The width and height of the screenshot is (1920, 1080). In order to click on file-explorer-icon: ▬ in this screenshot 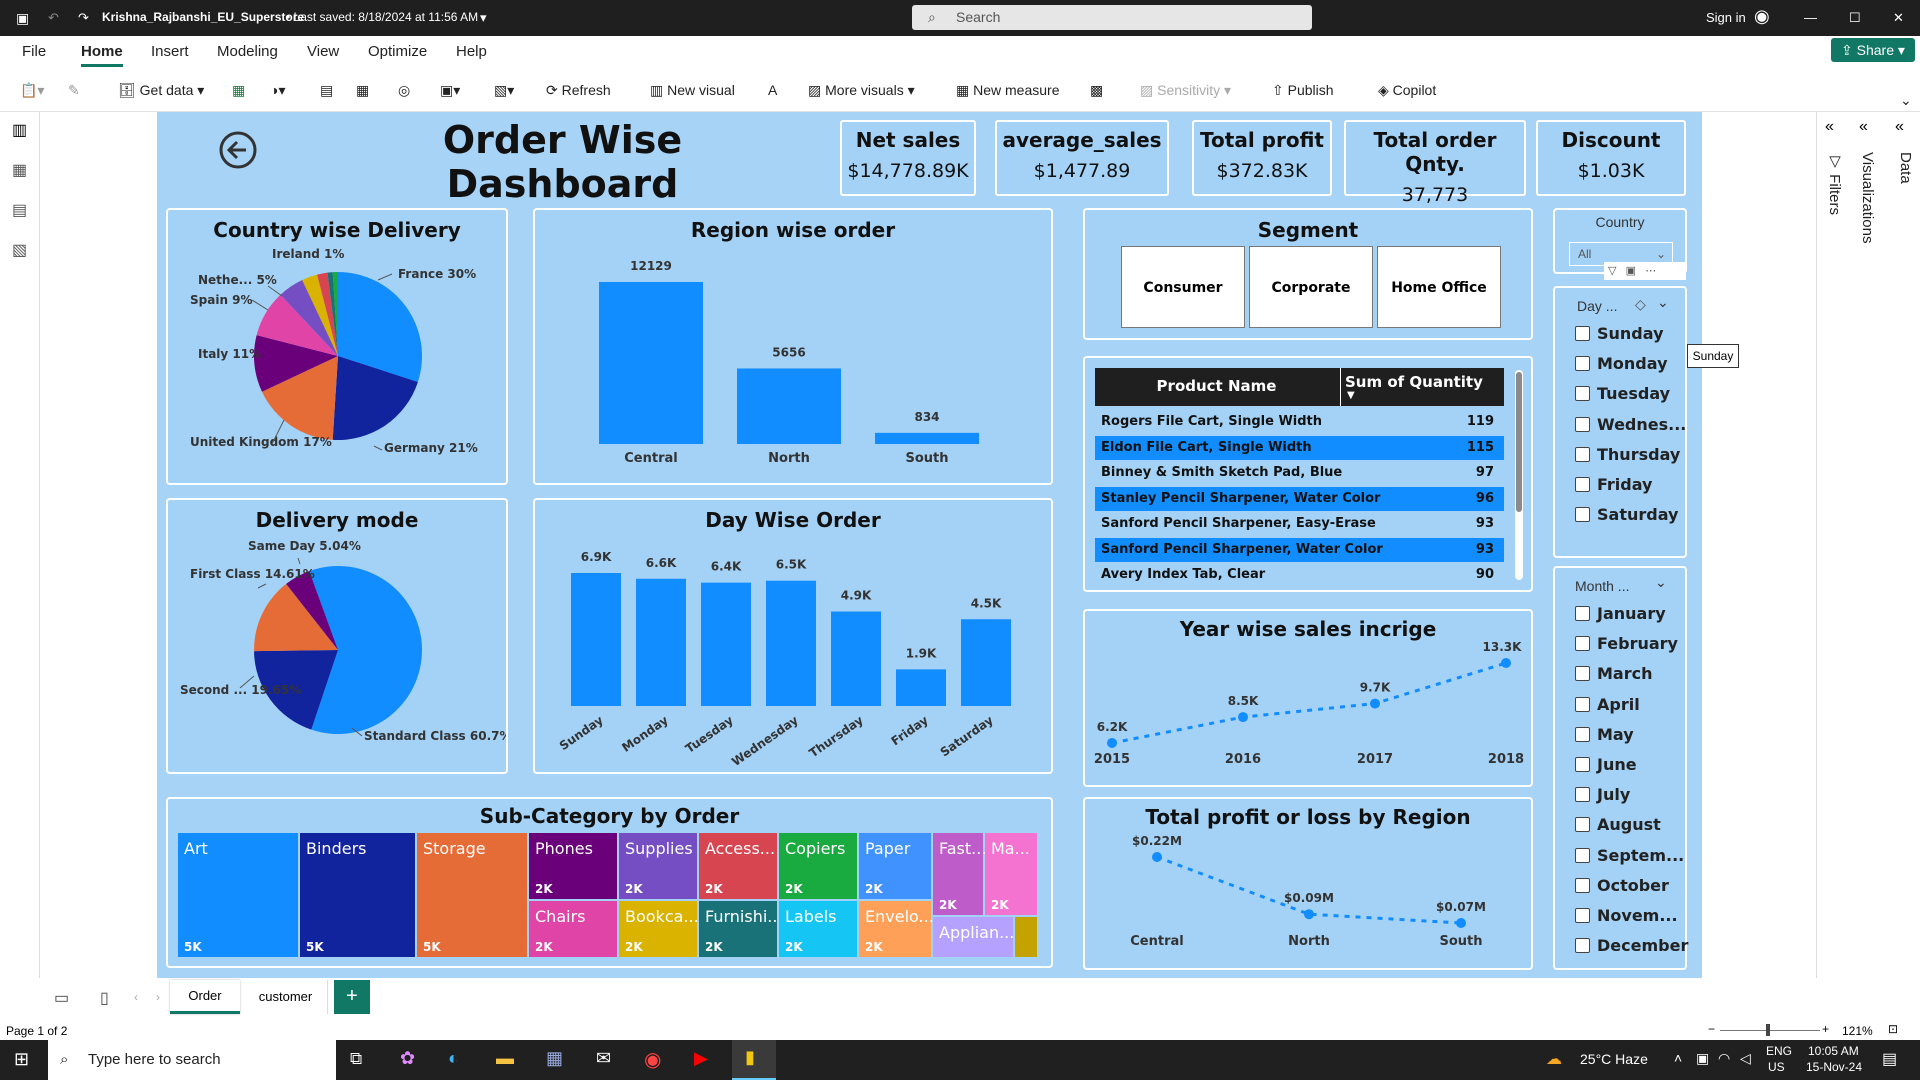, I will do `click(505, 1058)`.